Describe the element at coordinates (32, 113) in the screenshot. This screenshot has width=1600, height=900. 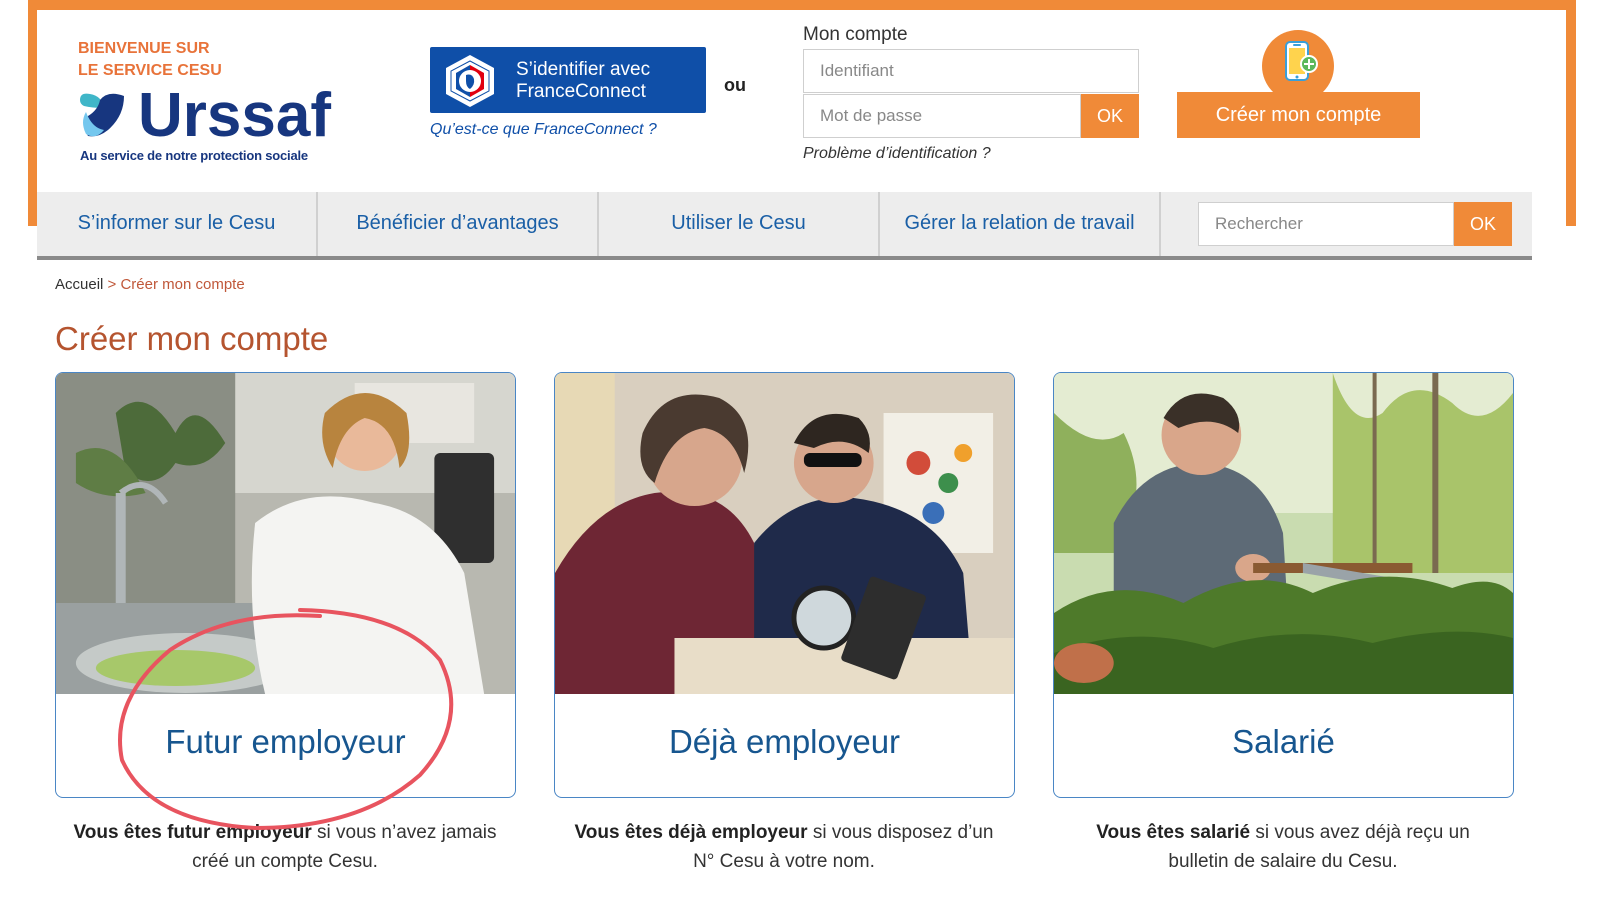
I see `header-frame-left` at that location.